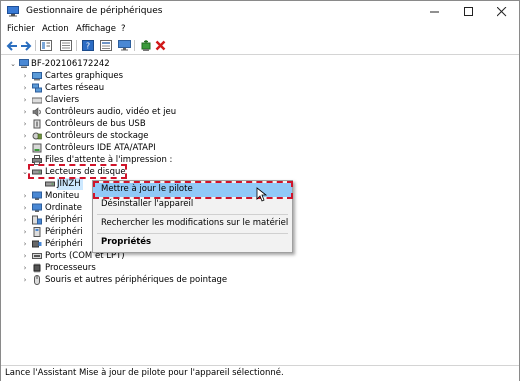 The image size is (520, 381). Describe the element at coordinates (70, 64) in the screenshot. I see `tree-root-label: BF-202106172242` at that location.